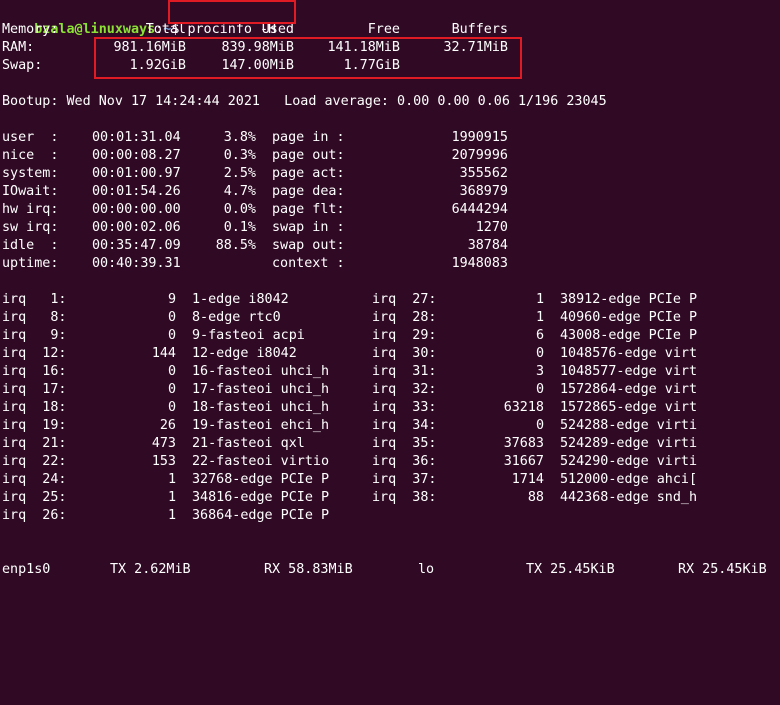 The image size is (780, 705). What do you see at coordinates (34, 317) in the screenshot?
I see `irq-label: irq 8:` at bounding box center [34, 317].